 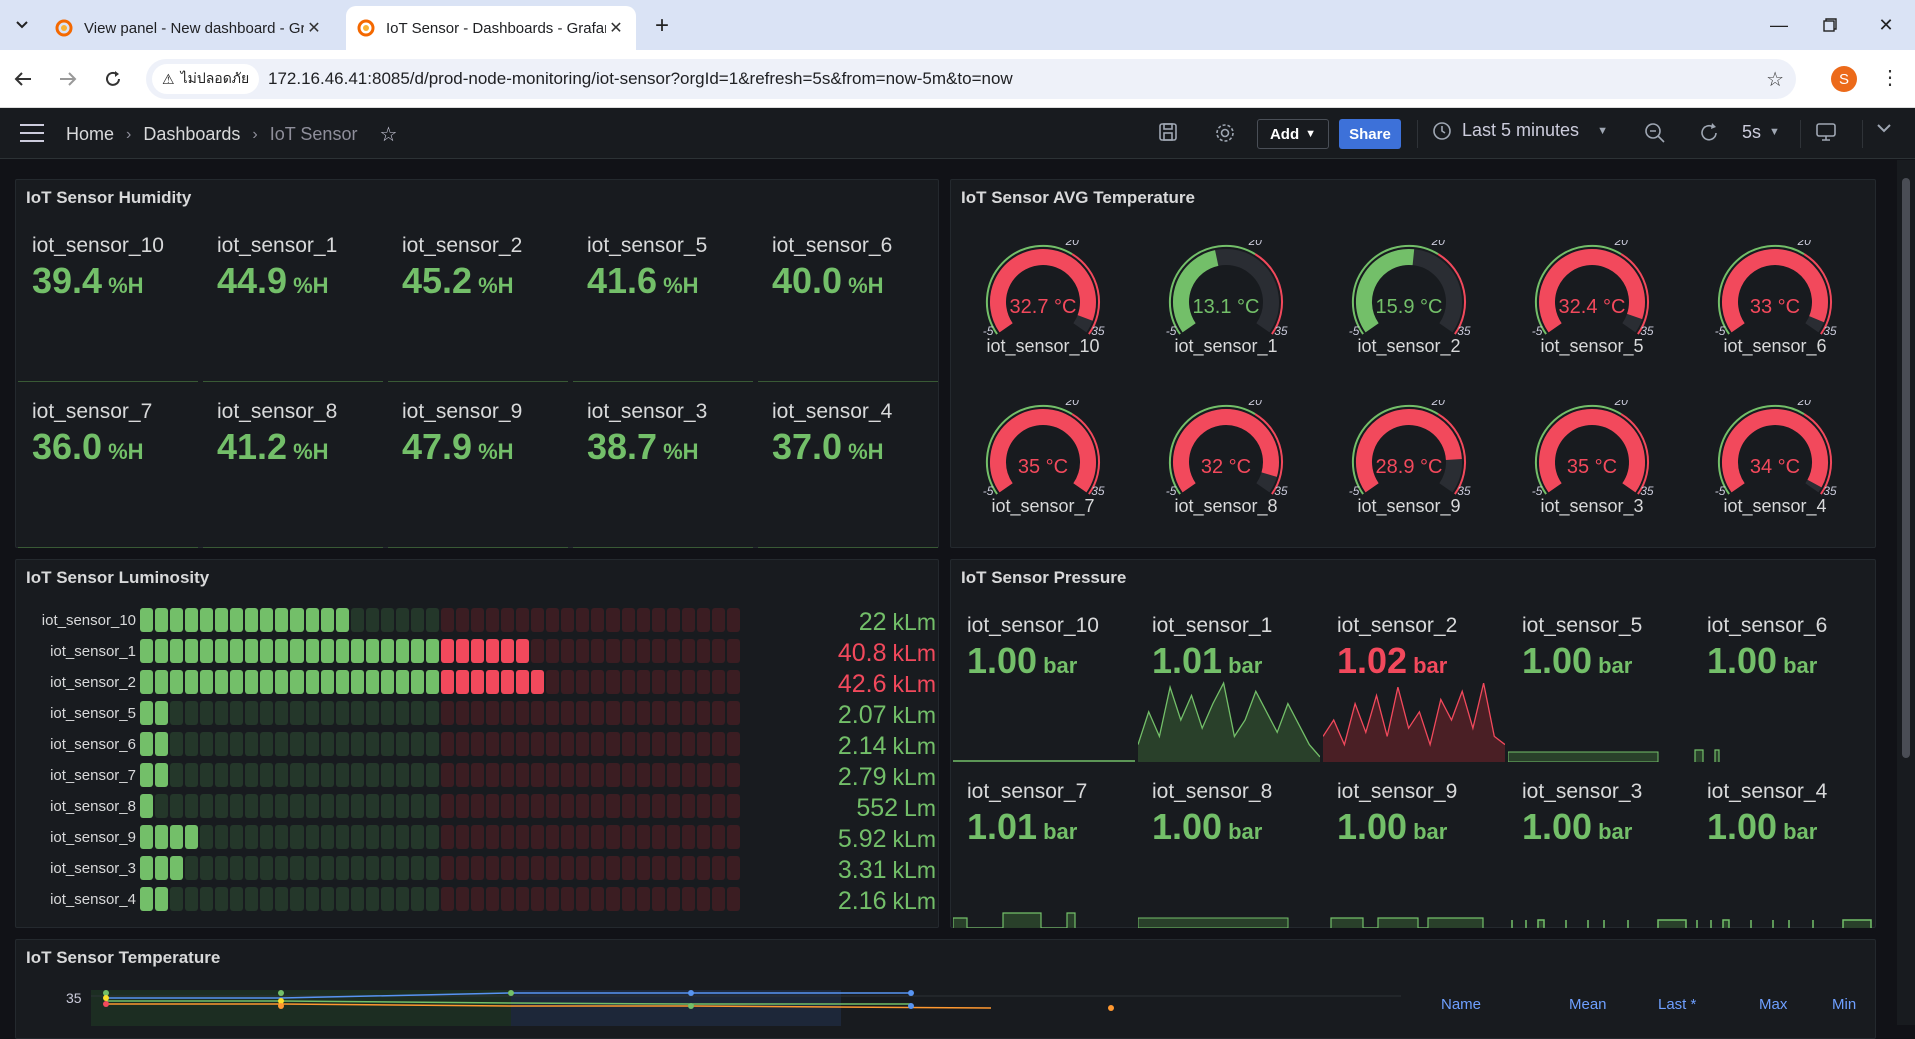 What do you see at coordinates (1886, 25) in the screenshot?
I see `close-window-icon: ✕` at bounding box center [1886, 25].